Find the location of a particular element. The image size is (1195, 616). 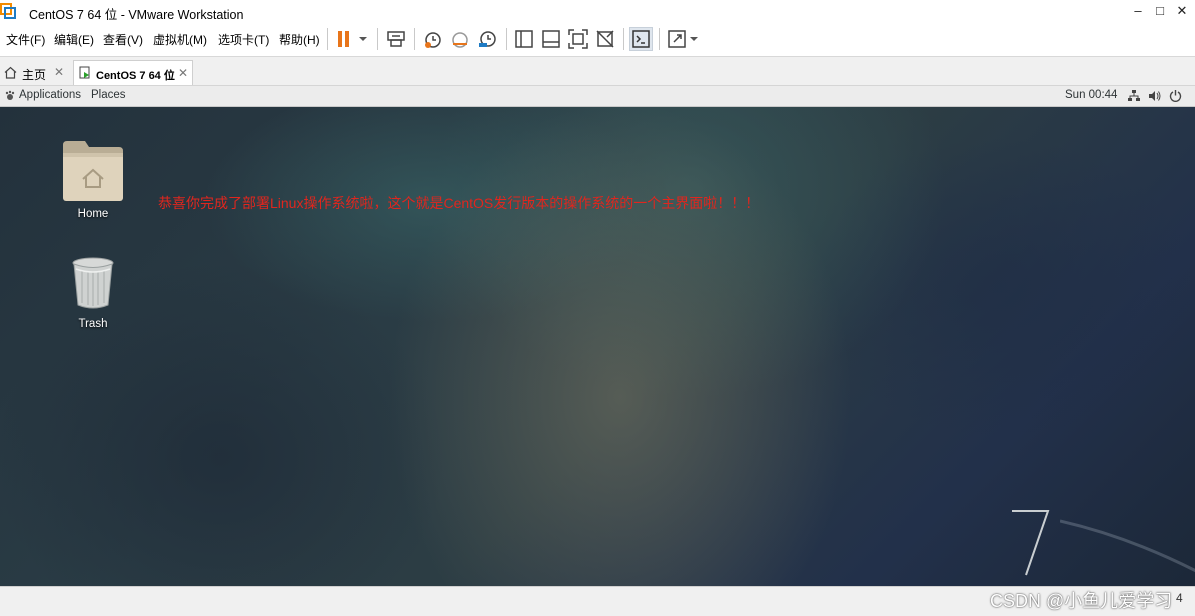

terminal-icon is located at coordinates (641, 39).